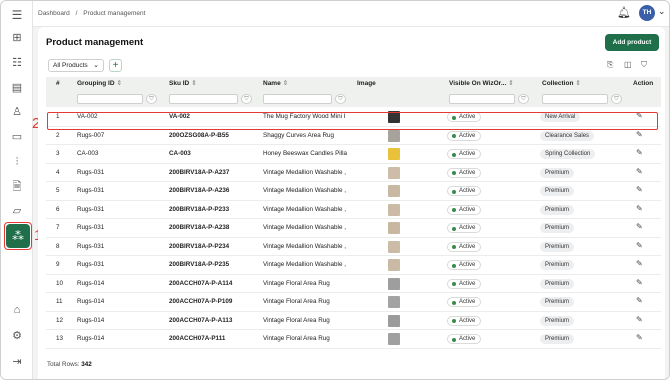 Image resolution: width=670 pixels, height=380 pixels. What do you see at coordinates (582, 84) in the screenshot?
I see `column-header-collection: Collection ⇕` at bounding box center [582, 84].